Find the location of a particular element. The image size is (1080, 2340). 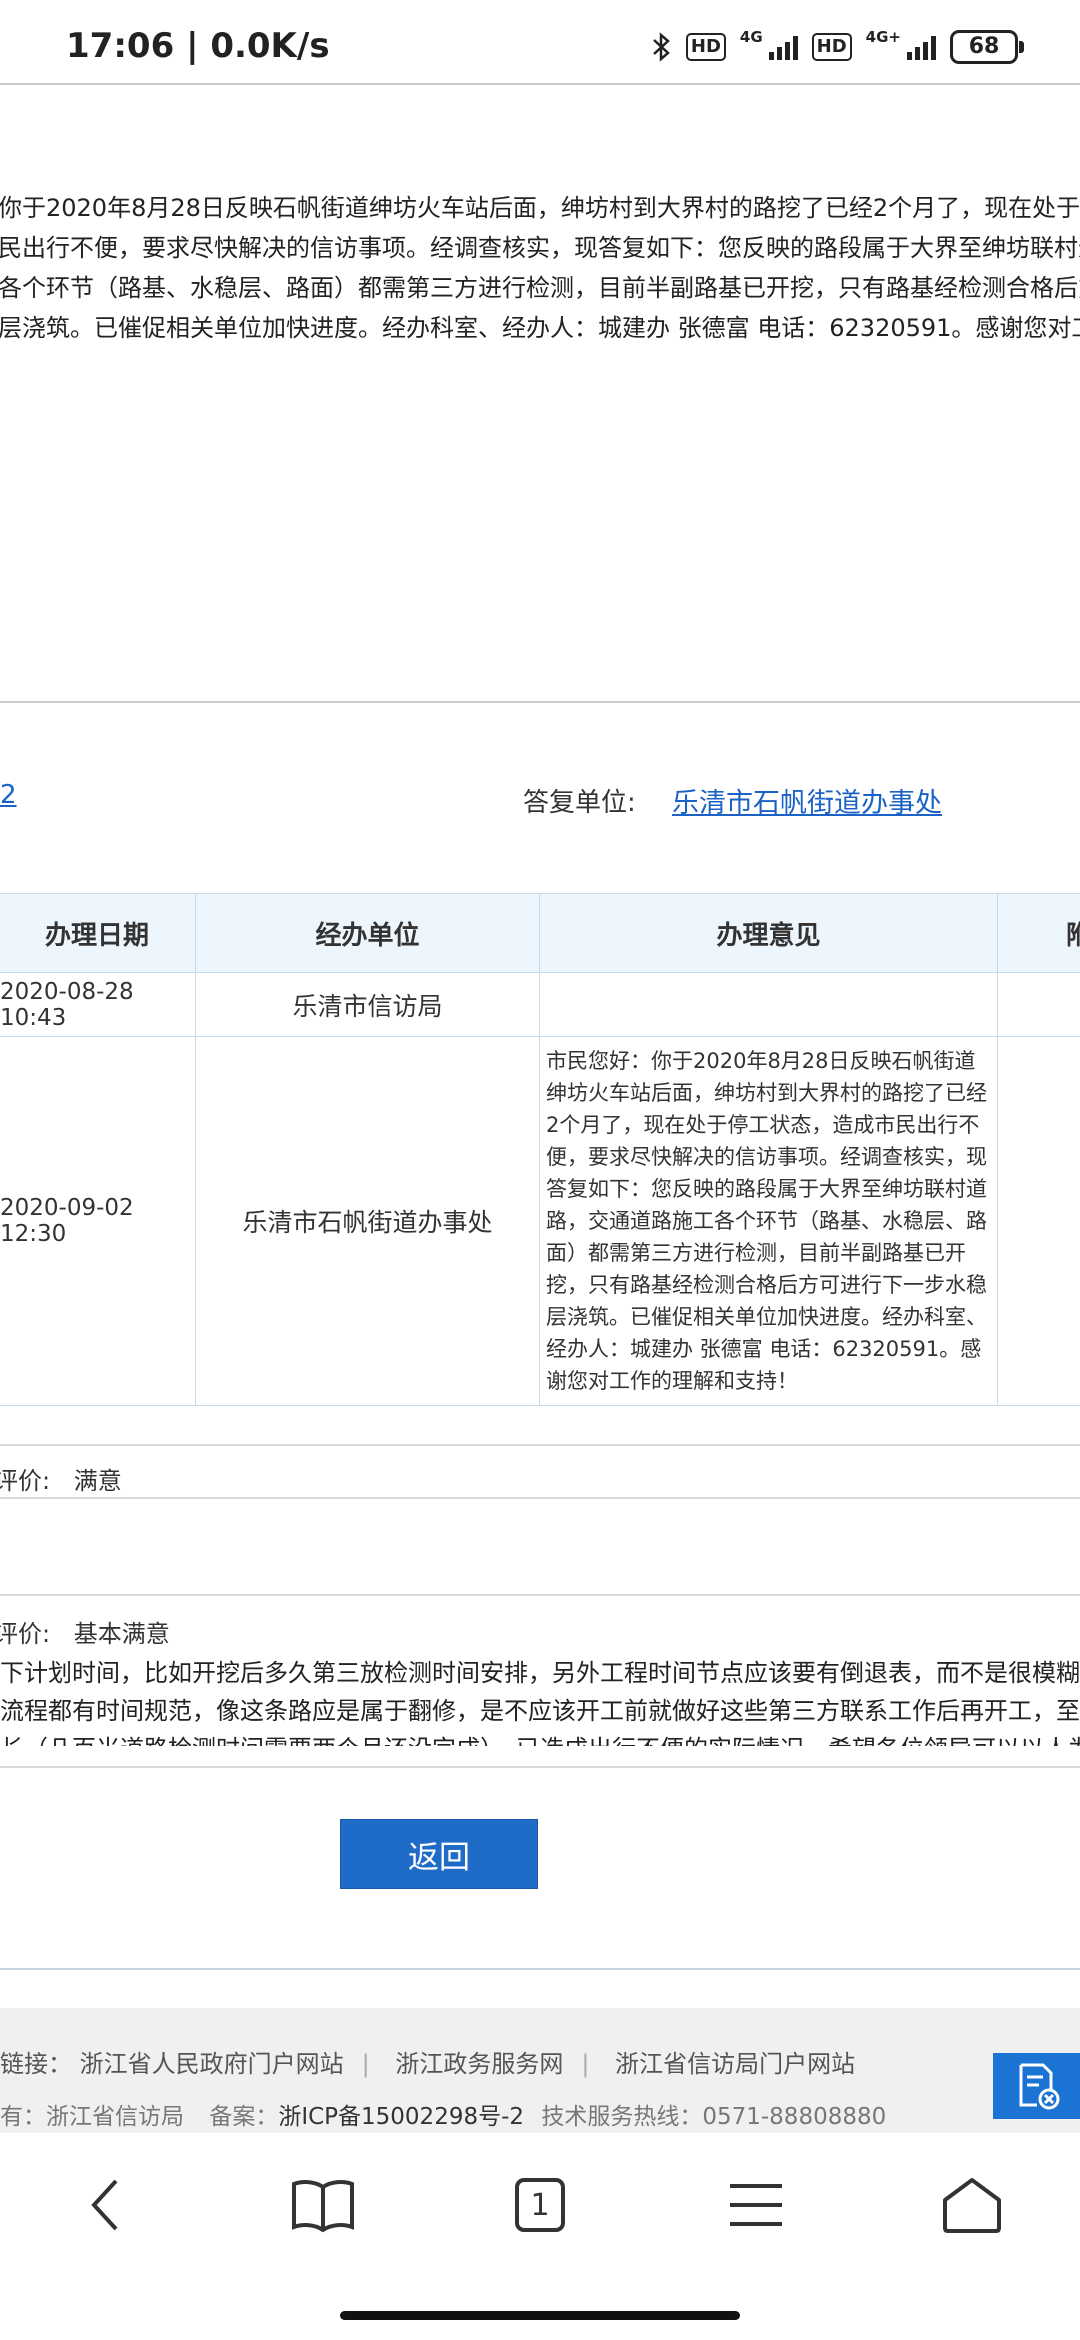

hd-badge: HD is located at coordinates (705, 47).